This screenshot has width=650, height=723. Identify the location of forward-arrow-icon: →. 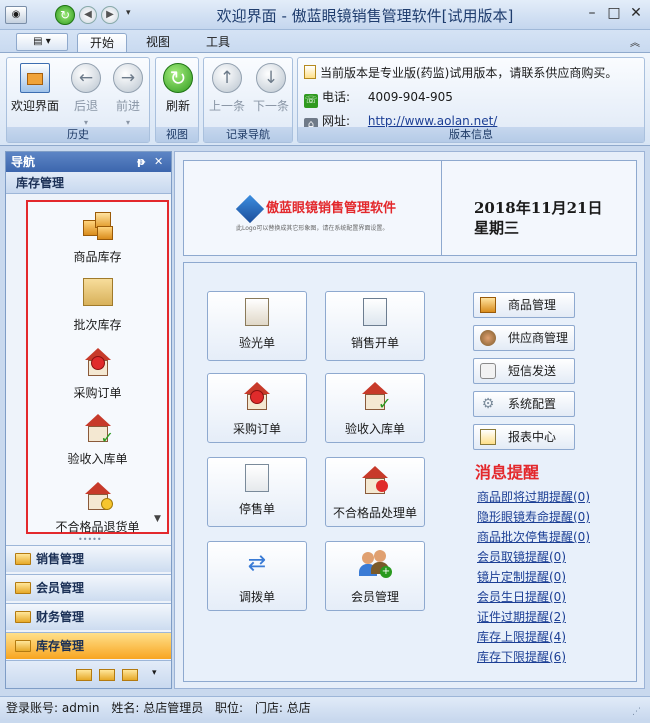
(128, 78).